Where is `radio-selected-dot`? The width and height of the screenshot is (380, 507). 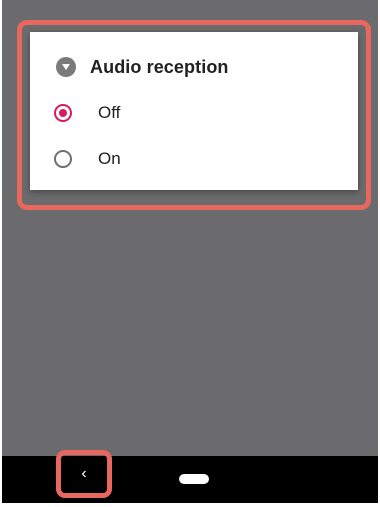
radio-selected-dot is located at coordinates (63, 113).